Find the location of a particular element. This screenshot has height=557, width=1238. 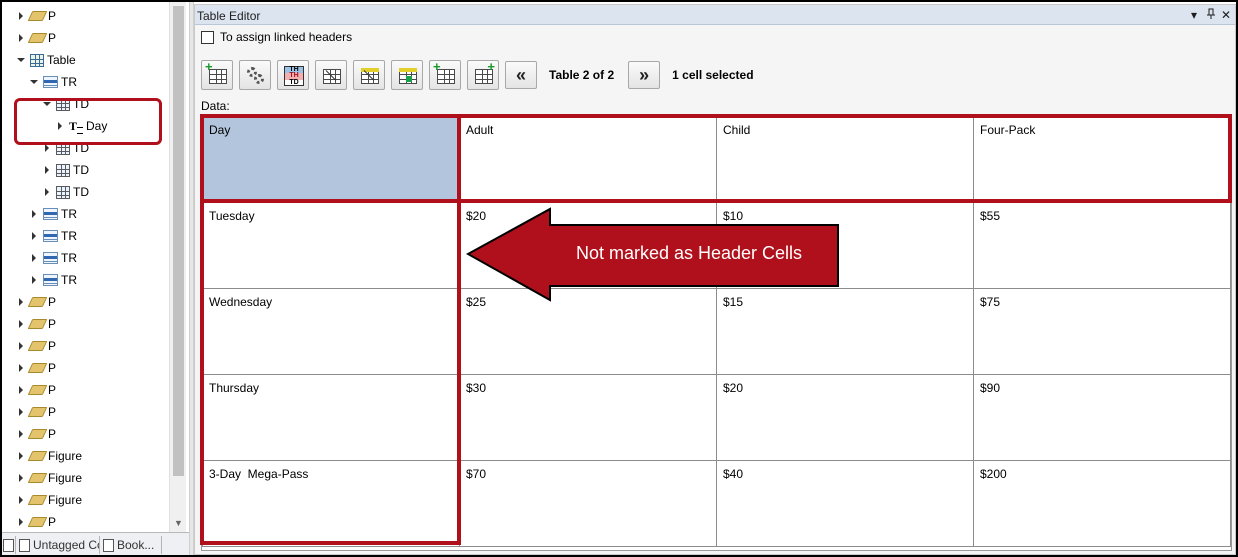

append-column-button: + is located at coordinates (483, 75).